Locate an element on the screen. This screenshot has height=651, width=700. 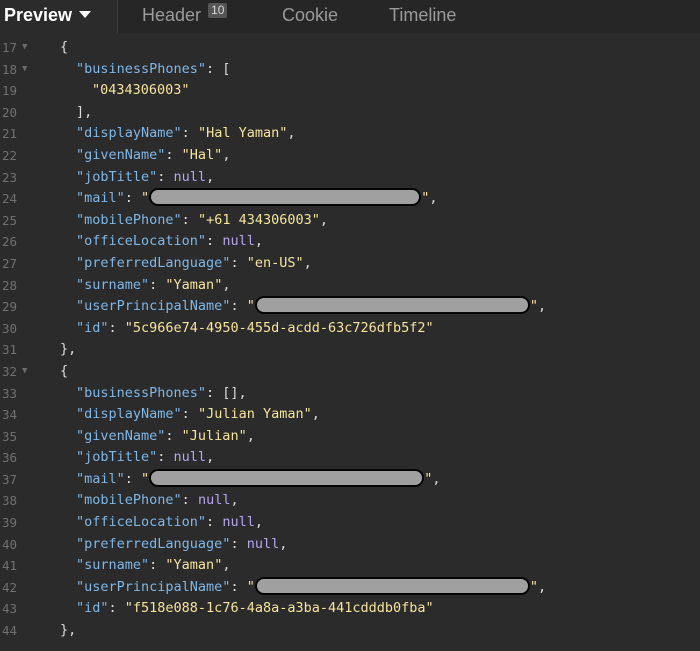
line-number: 19 is located at coordinates (10, 91).